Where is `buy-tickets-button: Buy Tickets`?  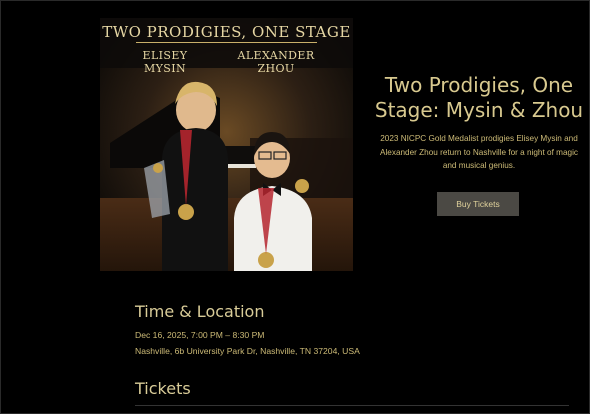
buy-tickets-button: Buy Tickets is located at coordinates (478, 204).